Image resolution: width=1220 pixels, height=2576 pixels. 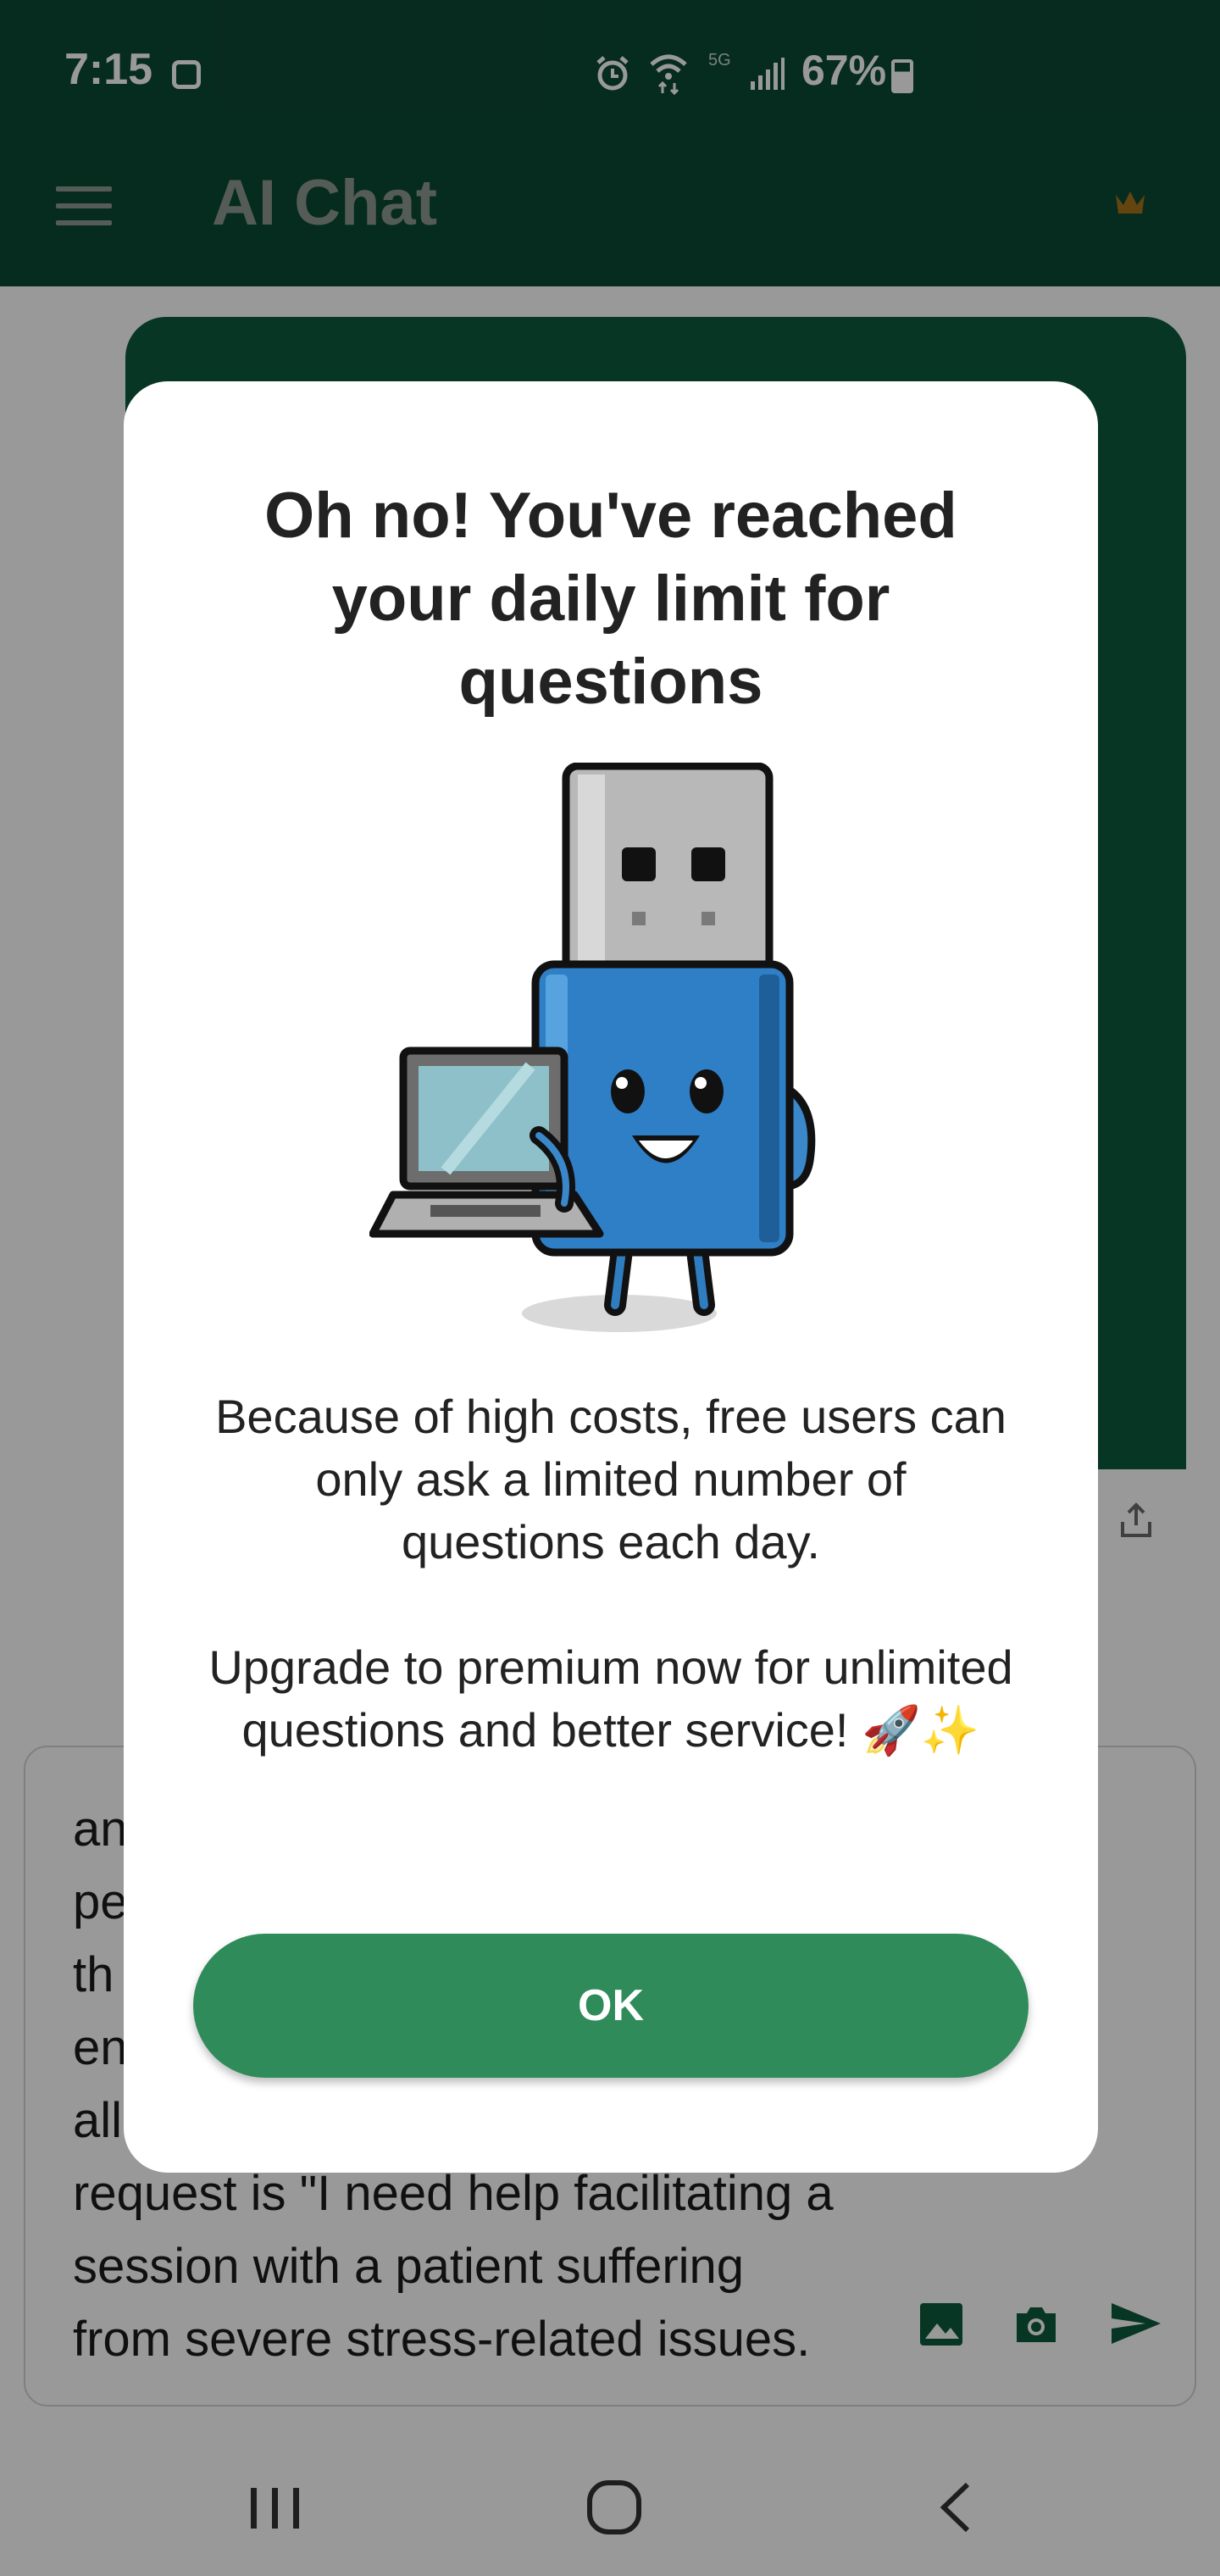 What do you see at coordinates (611, 2006) in the screenshot?
I see `ok-button: OK` at bounding box center [611, 2006].